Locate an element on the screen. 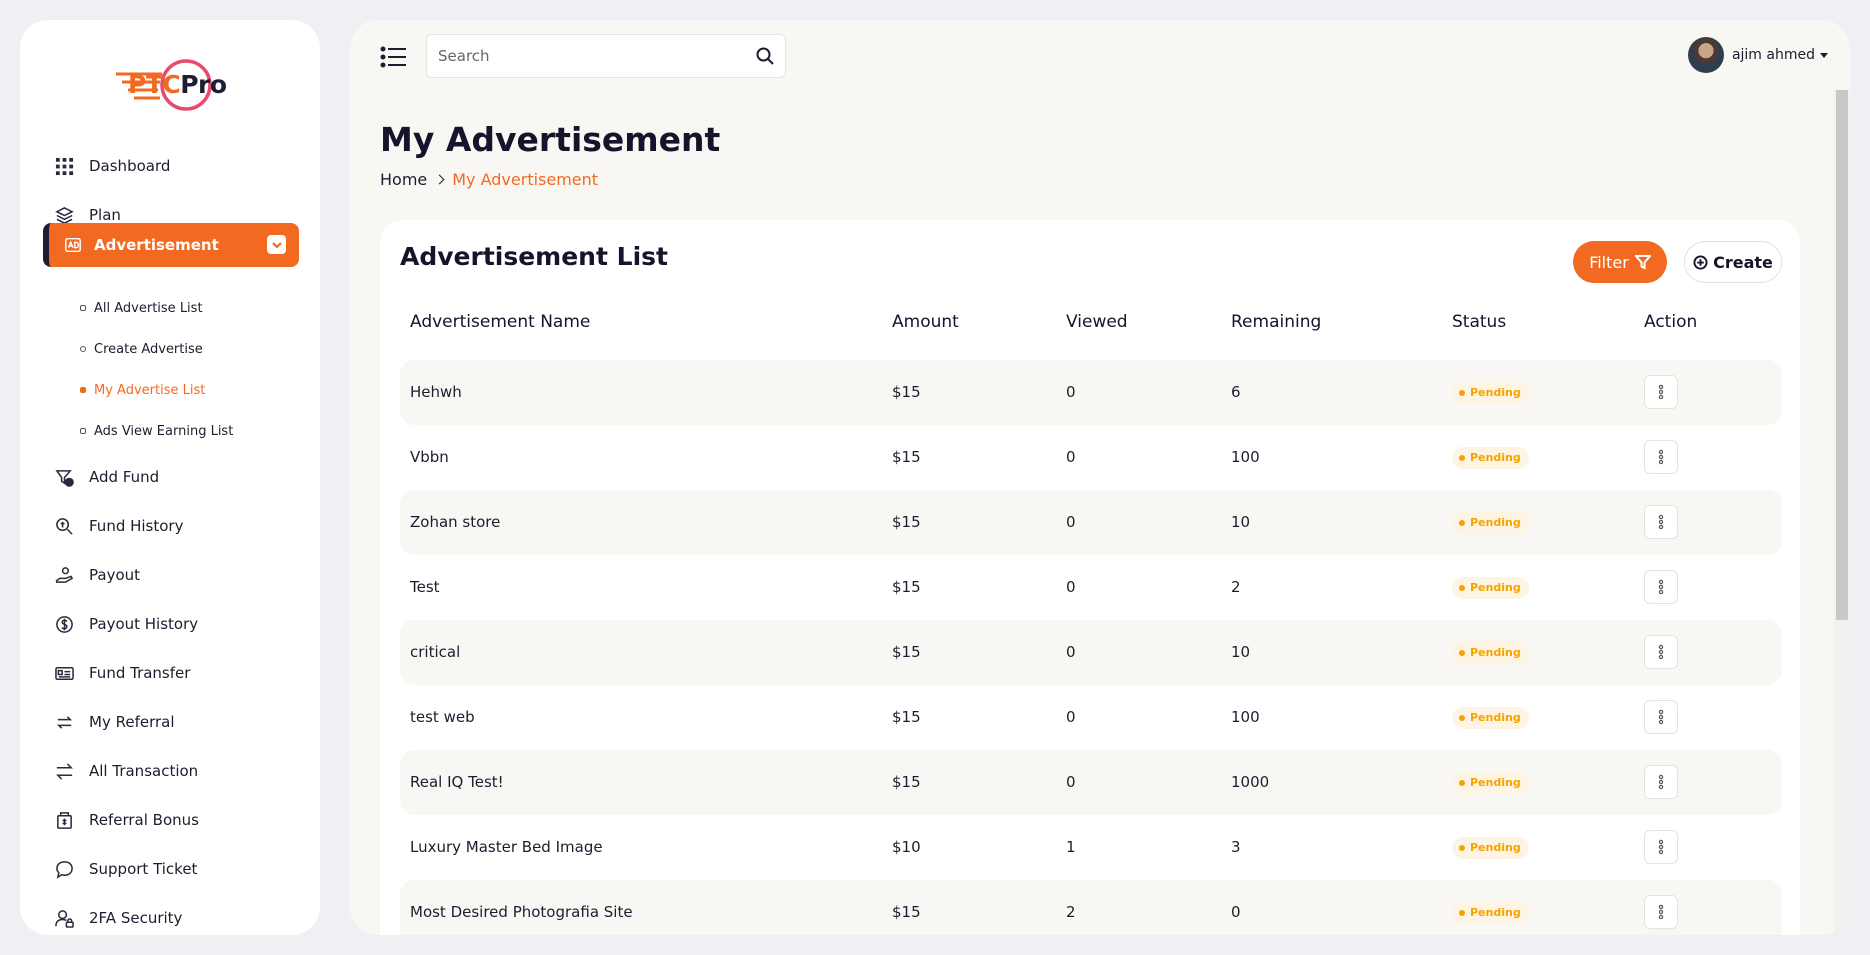 The image size is (1870, 955). search-dollar-icon is located at coordinates (64, 526).